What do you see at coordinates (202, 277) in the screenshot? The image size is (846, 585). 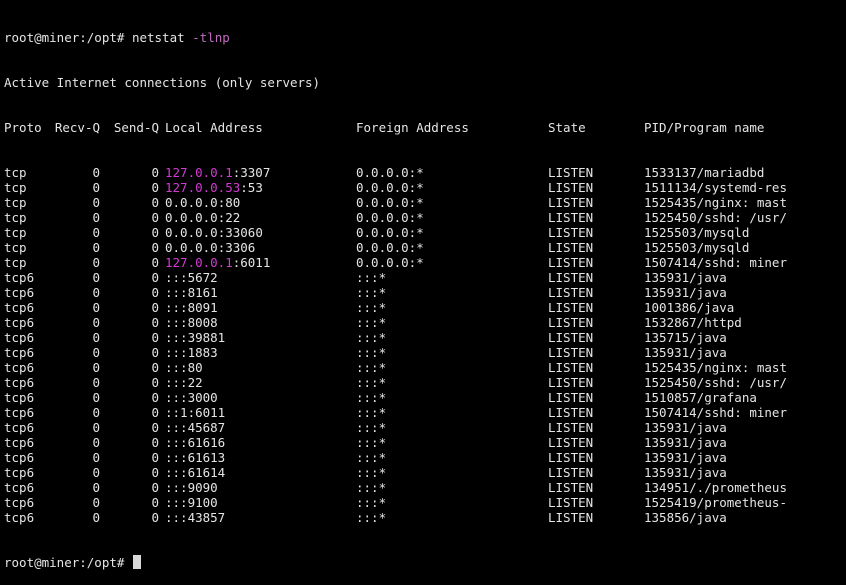 I see `local-port: 5672` at bounding box center [202, 277].